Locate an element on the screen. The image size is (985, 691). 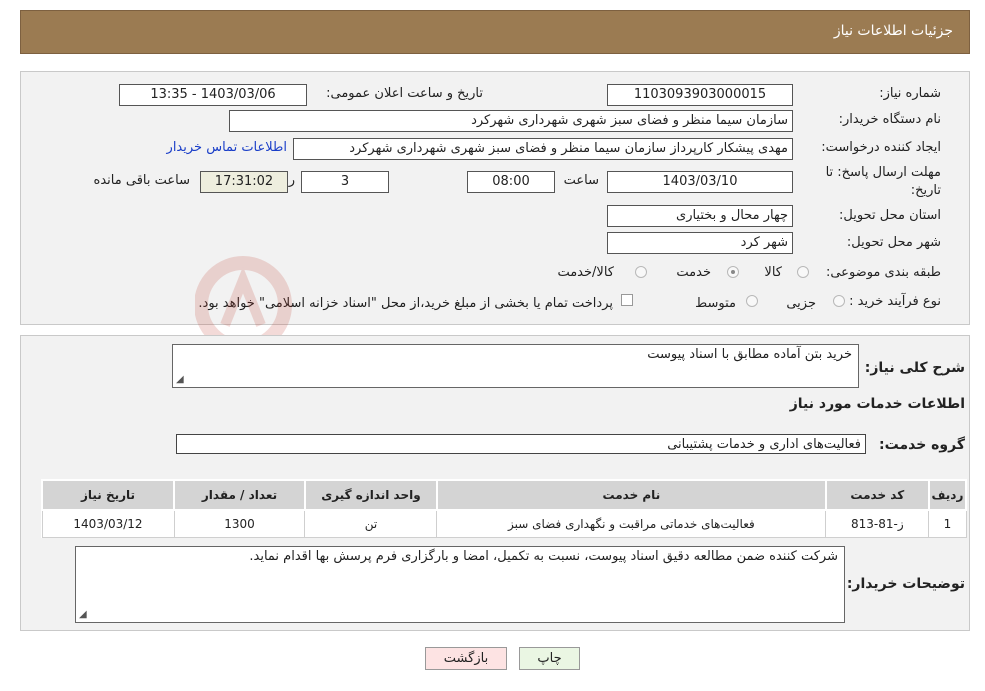
category-option-both-label: کالا/خدمت is located at coordinates (585, 272).